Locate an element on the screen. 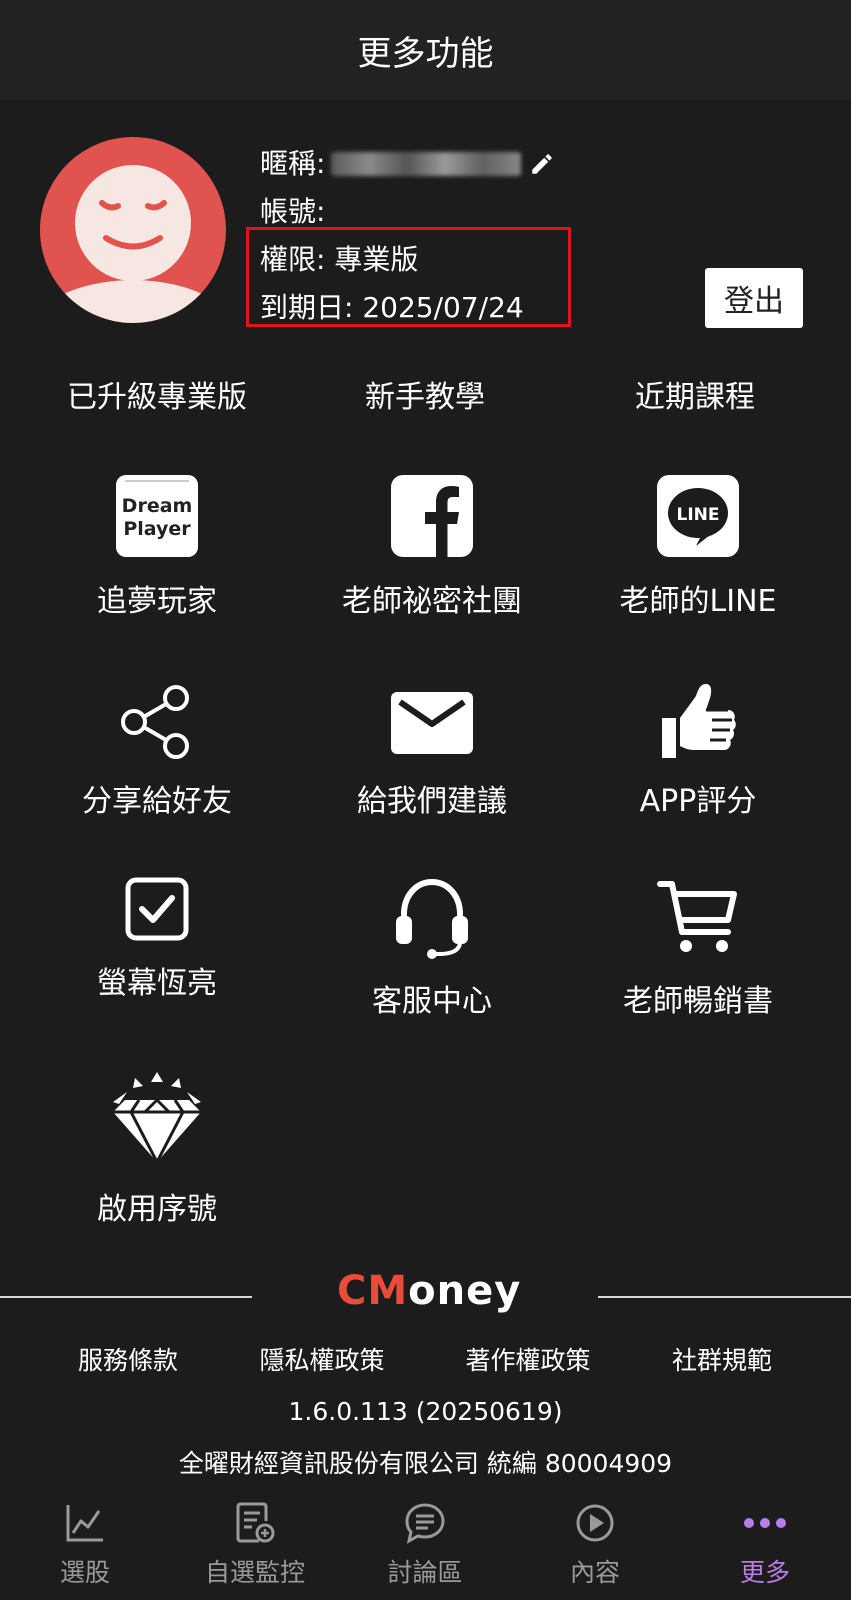 The height and width of the screenshot is (1600, 851). legal-links-row: 服務條款 隱私權政策 著作權政策 社群規範 is located at coordinates (425, 1361).